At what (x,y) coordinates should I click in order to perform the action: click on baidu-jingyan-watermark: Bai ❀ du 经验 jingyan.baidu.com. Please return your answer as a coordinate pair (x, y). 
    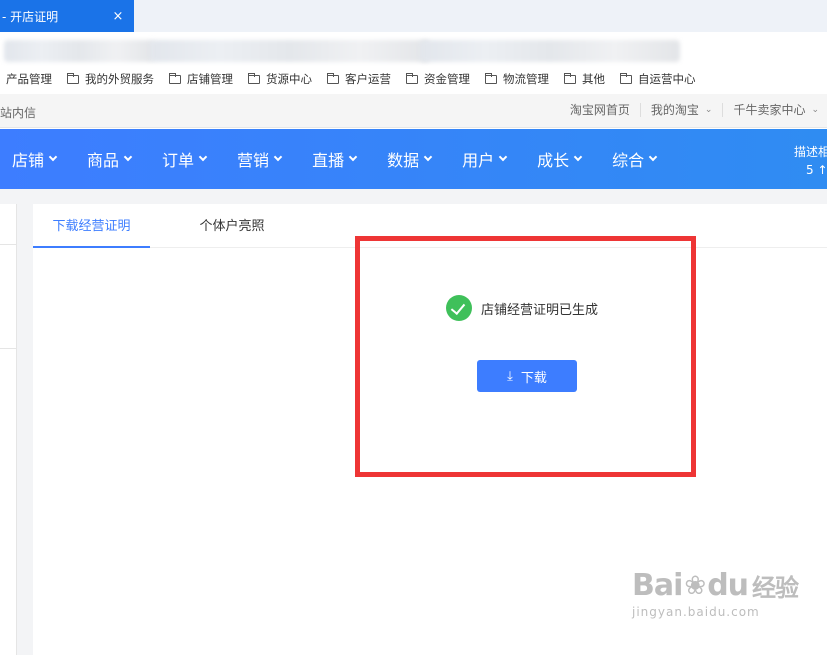
    Looking at the image, I should click on (715, 593).